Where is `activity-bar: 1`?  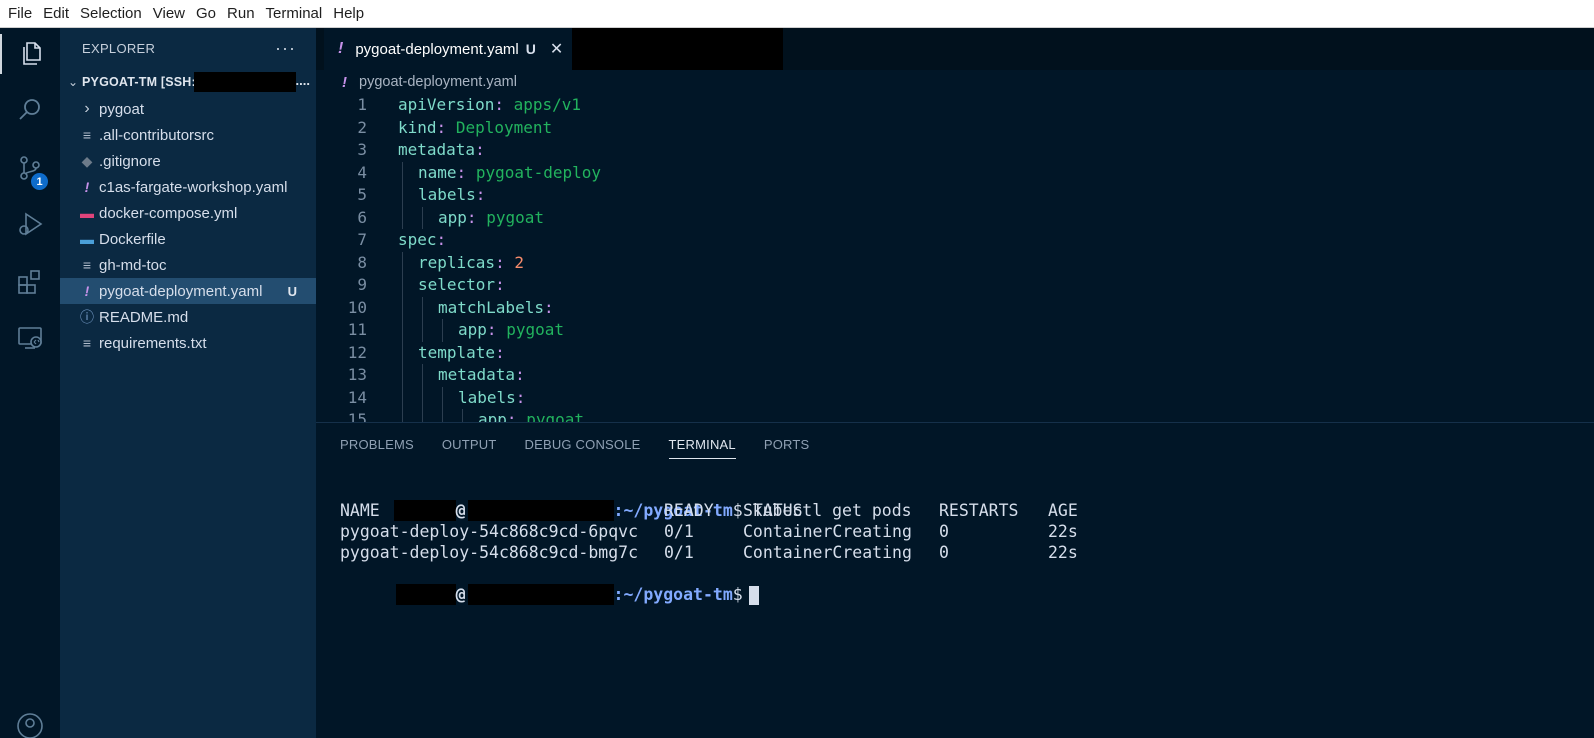 activity-bar: 1 is located at coordinates (30, 383).